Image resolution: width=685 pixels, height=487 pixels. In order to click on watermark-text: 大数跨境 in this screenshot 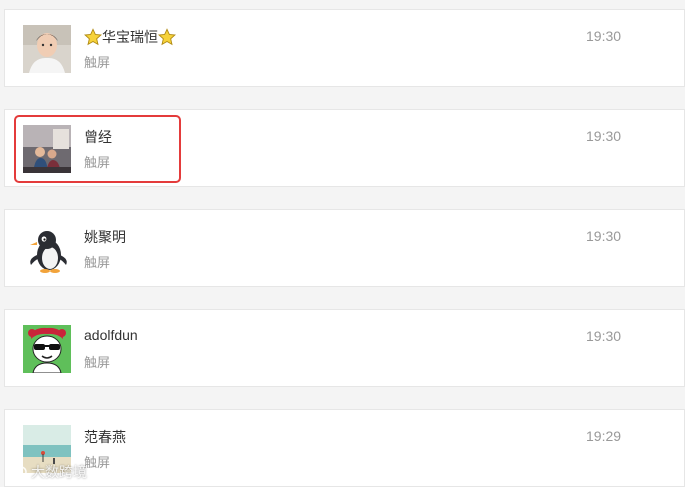, I will do `click(59, 472)`.